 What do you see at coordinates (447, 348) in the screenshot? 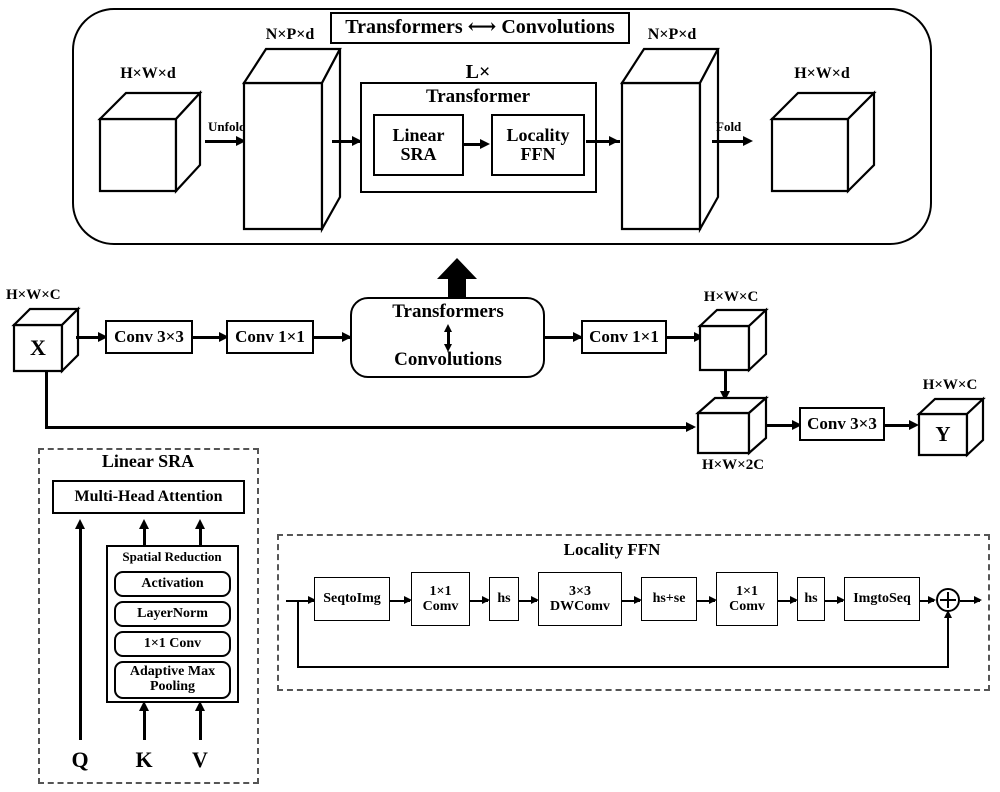
I see `module-doublearrow-down` at bounding box center [447, 348].